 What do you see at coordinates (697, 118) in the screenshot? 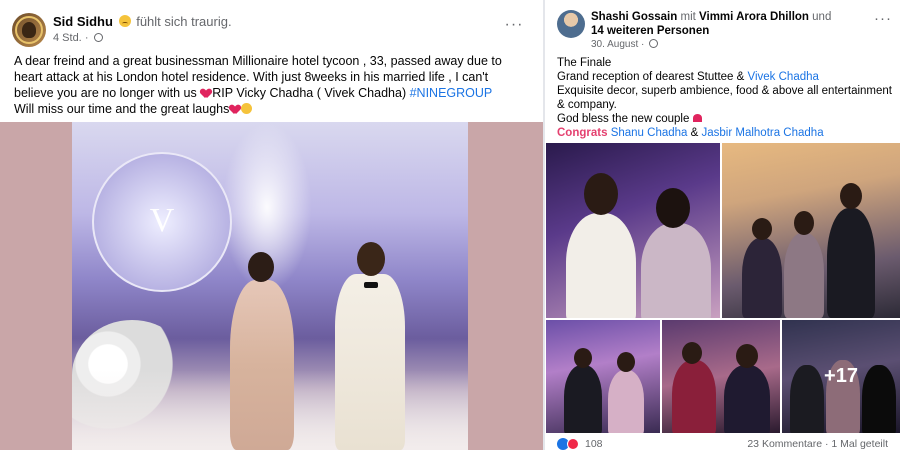
I see `heart-icon` at bounding box center [697, 118].